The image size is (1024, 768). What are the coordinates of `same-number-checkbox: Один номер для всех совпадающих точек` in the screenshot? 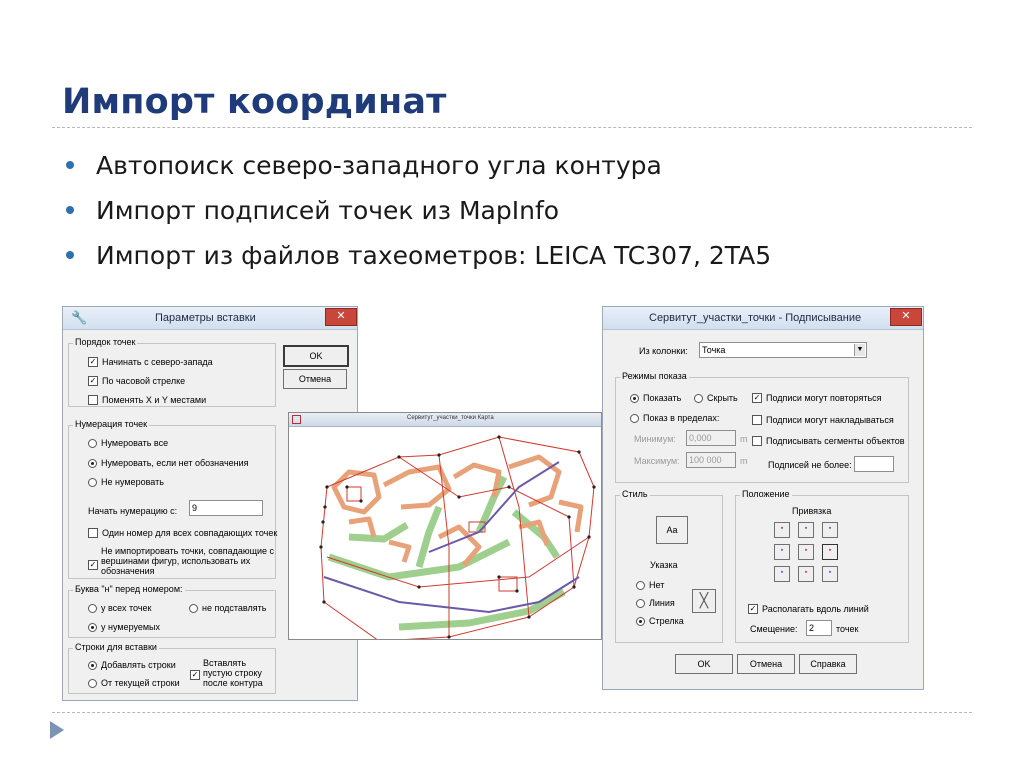 It's located at (182, 533).